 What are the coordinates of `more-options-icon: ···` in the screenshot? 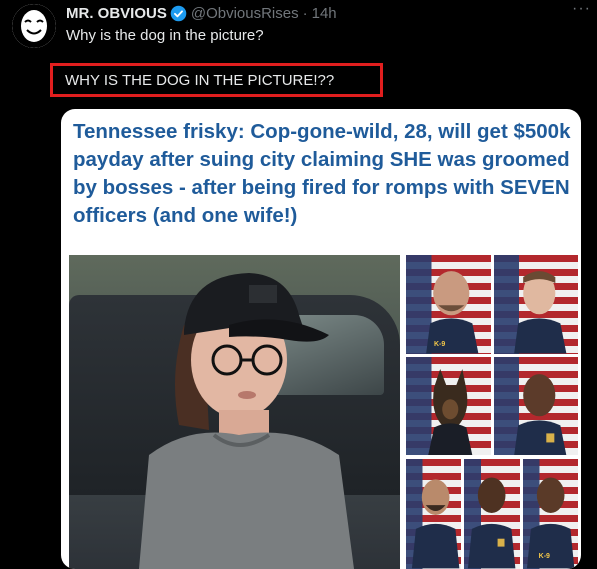 It's located at (581, 9).